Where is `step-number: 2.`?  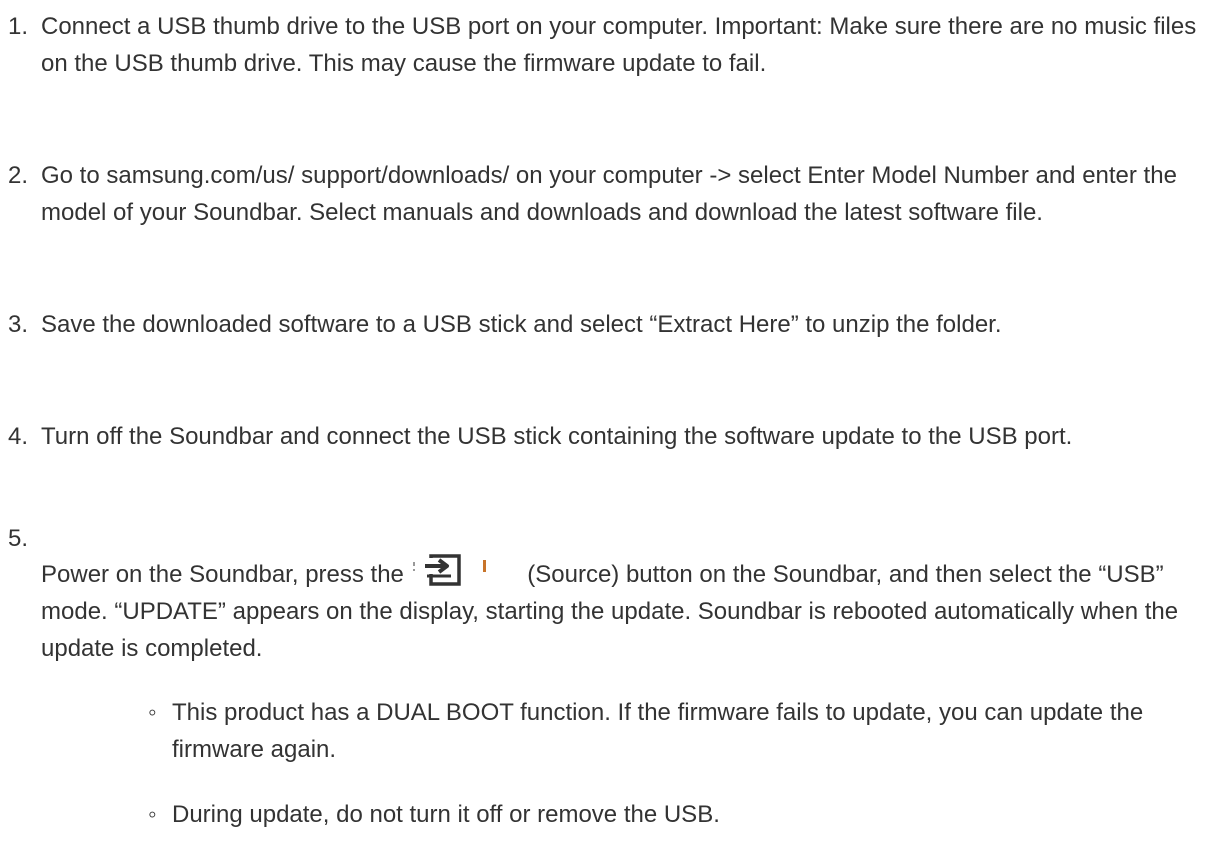 step-number: 2. is located at coordinates (18, 175).